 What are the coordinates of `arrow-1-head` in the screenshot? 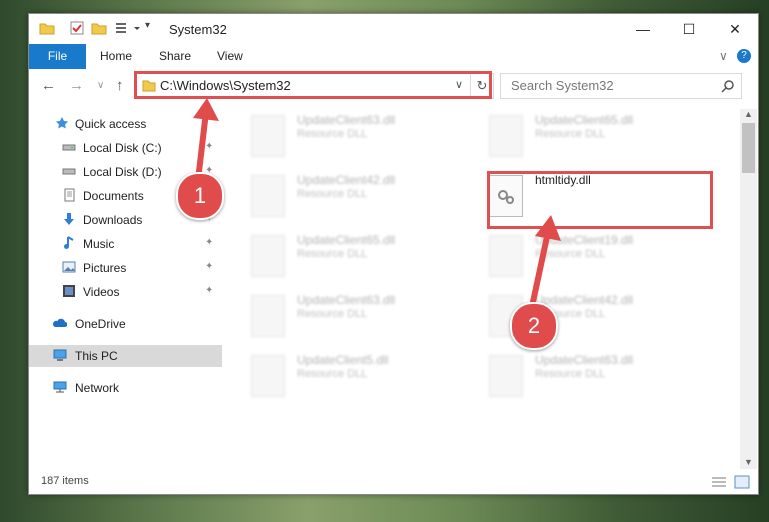 It's located at (206, 109).